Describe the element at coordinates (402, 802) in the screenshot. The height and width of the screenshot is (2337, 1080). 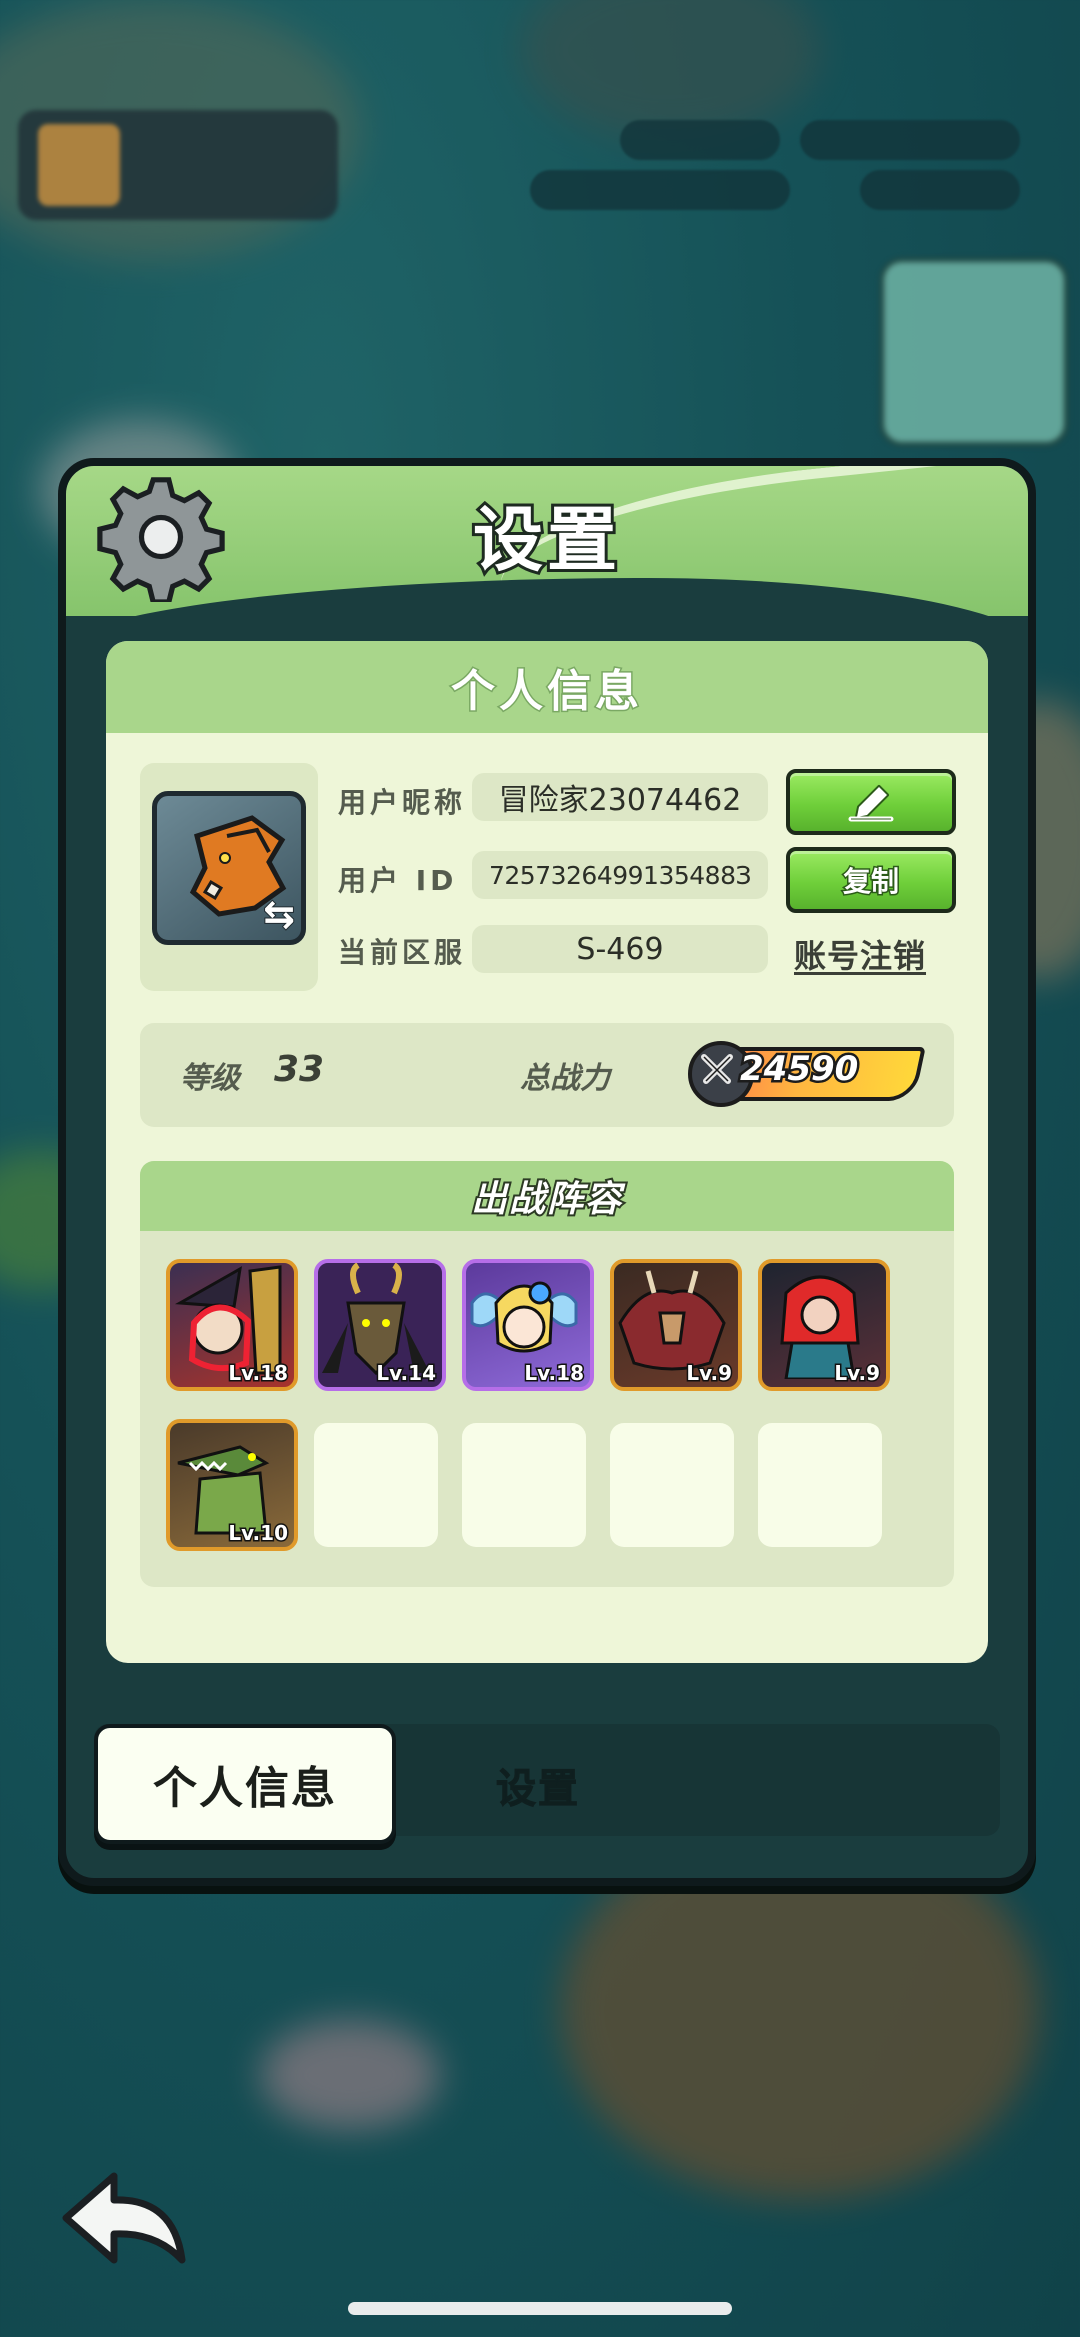
I see `nickname-label: 用户昵称` at that location.